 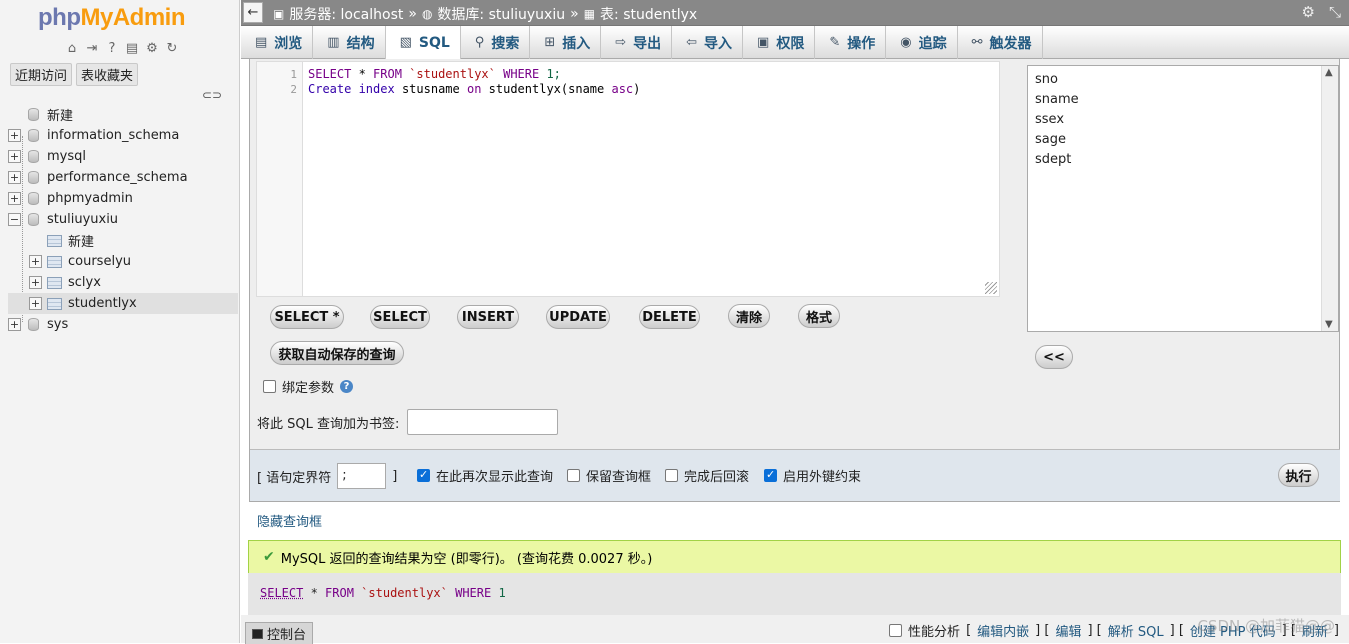 I want to click on tab-privileges: ▣ 权限, so click(x=779, y=42).